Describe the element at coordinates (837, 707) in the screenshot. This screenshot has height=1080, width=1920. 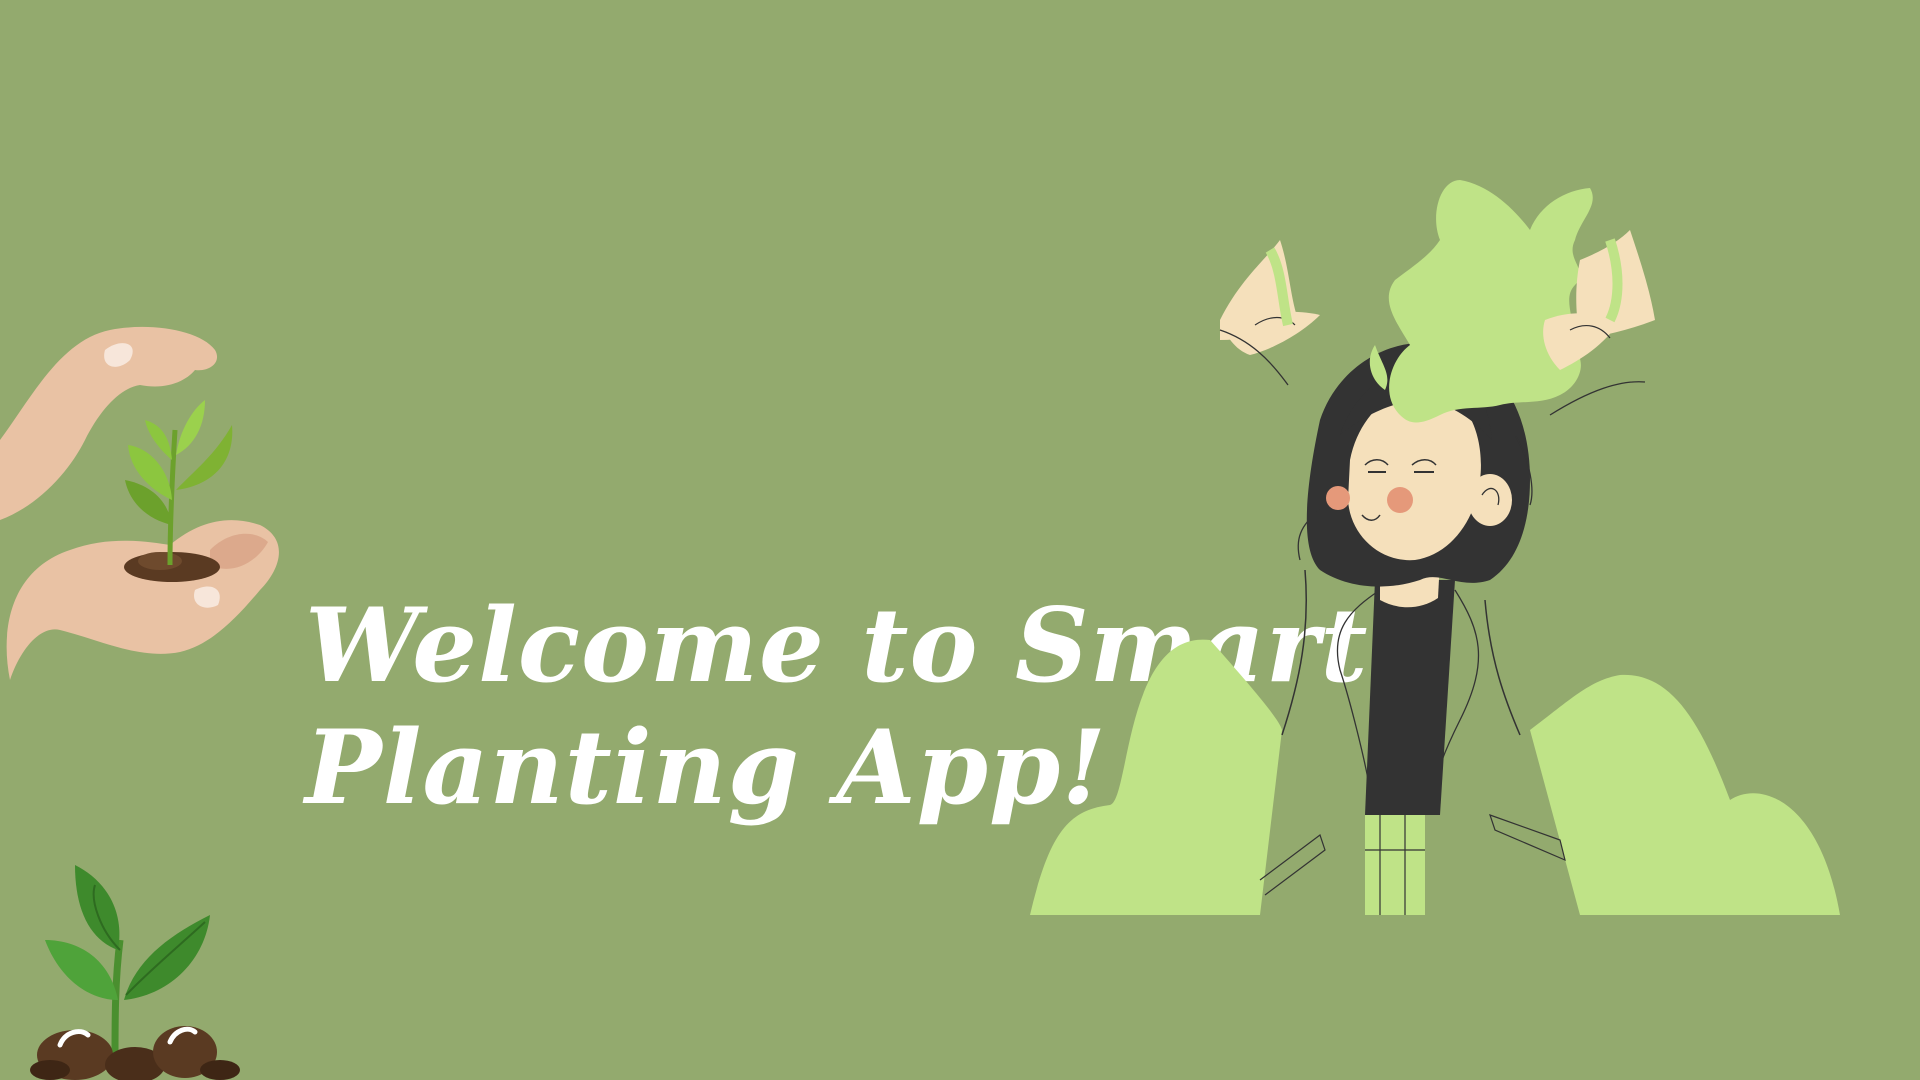
I see `welcome-title: Welcome to Smart Planting App!` at that location.